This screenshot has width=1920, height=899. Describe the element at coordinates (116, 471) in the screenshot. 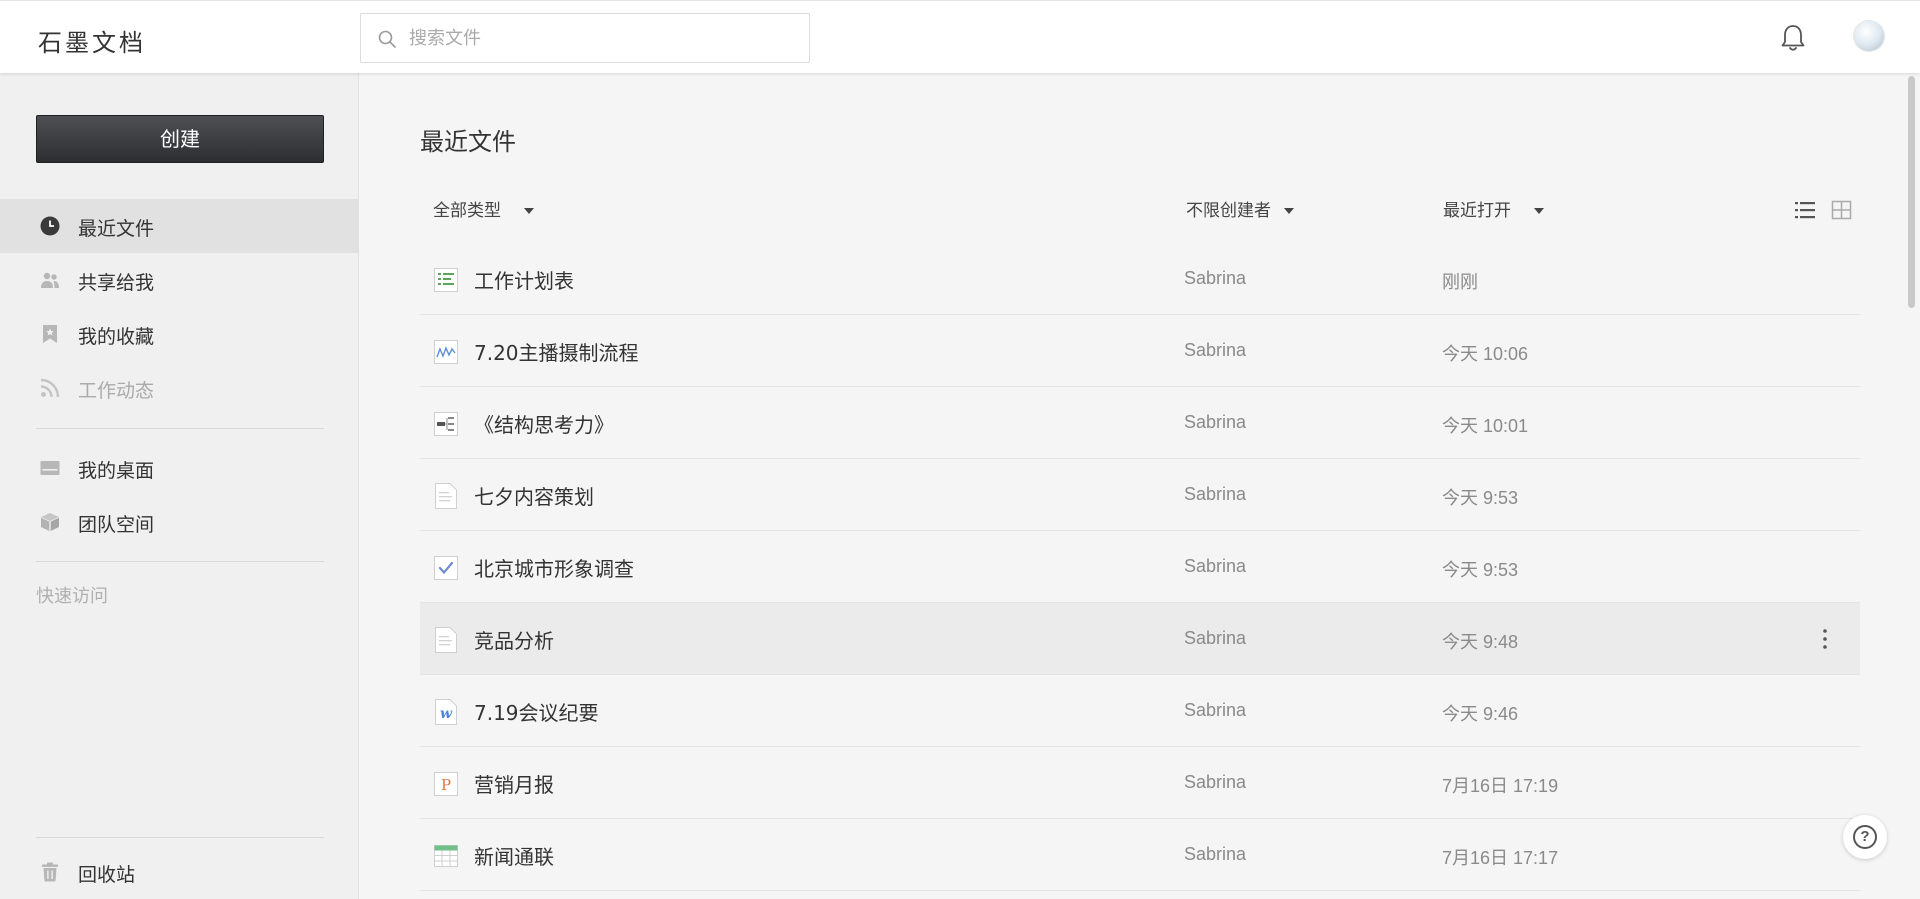

I see `sidebar-item-label: 我的桌面` at that location.